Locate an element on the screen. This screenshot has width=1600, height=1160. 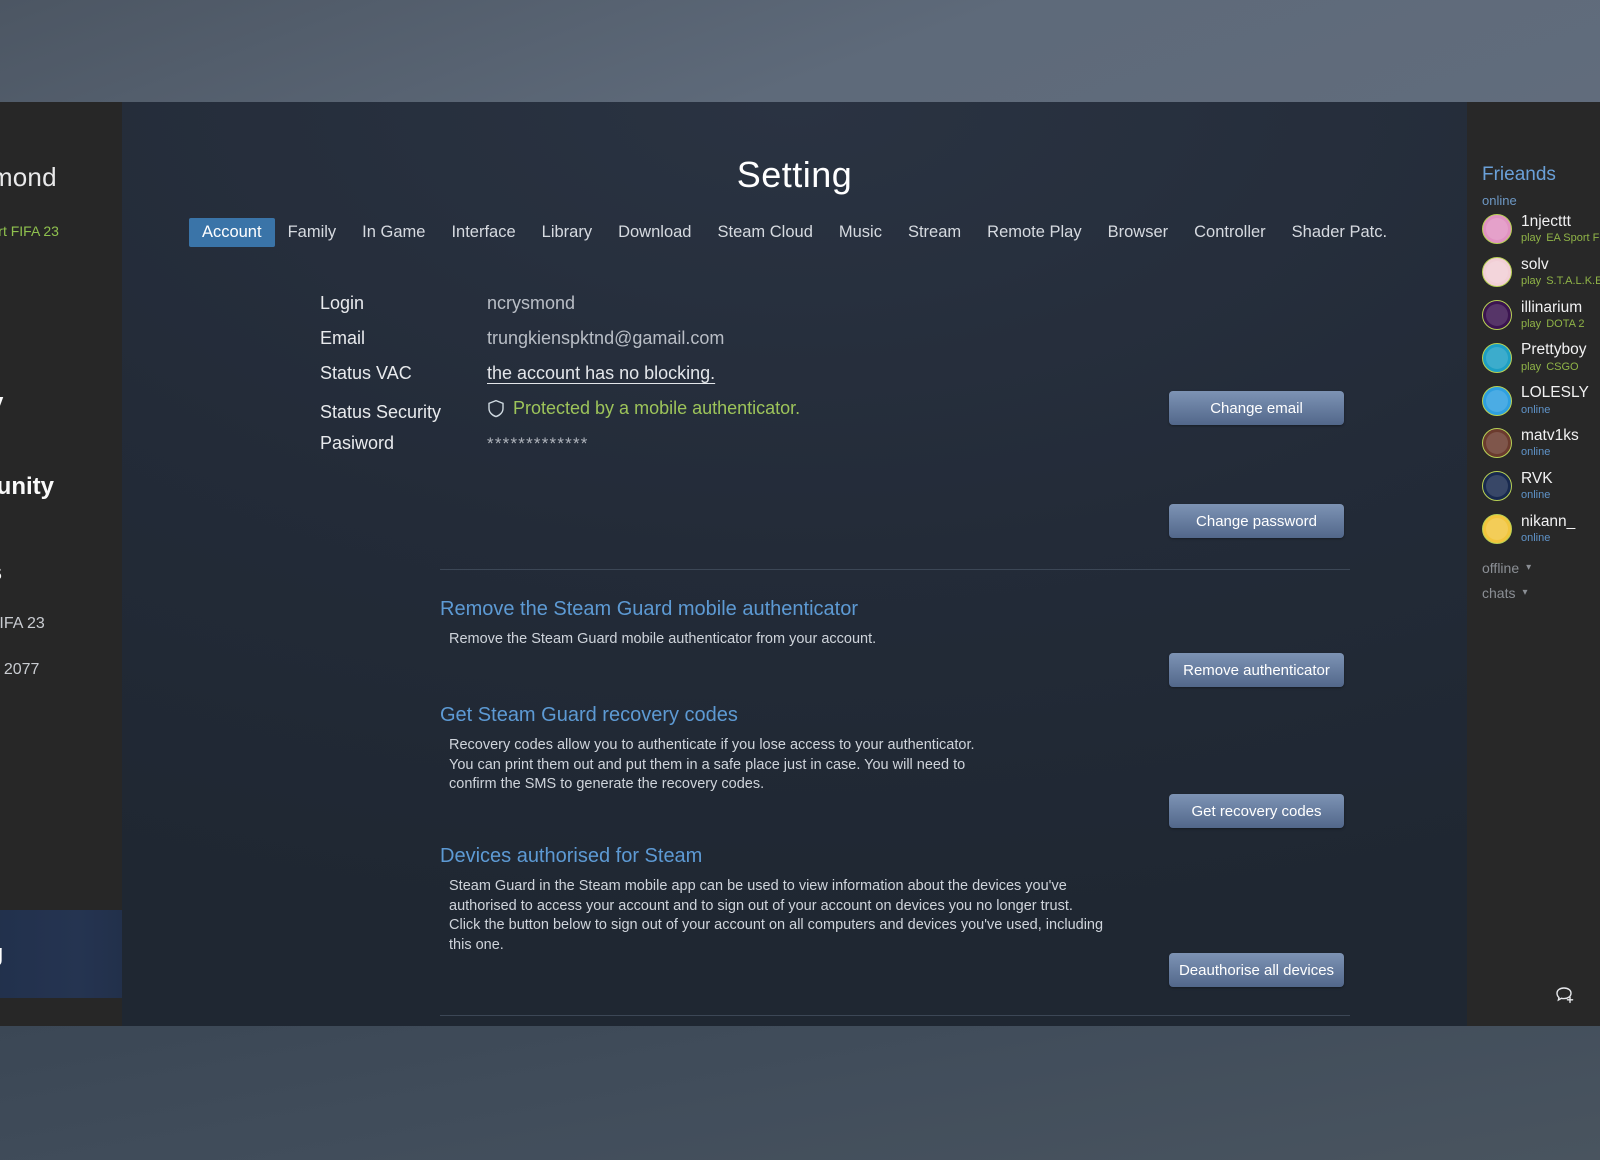
friend-list-item: nikann_ online is located at coordinates (1533, 529).